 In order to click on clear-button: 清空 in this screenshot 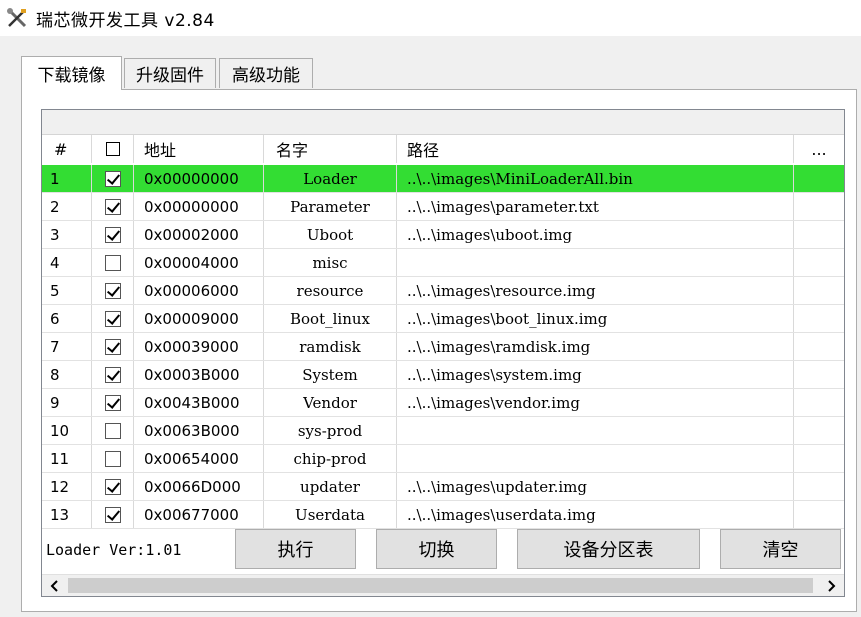, I will do `click(780, 549)`.